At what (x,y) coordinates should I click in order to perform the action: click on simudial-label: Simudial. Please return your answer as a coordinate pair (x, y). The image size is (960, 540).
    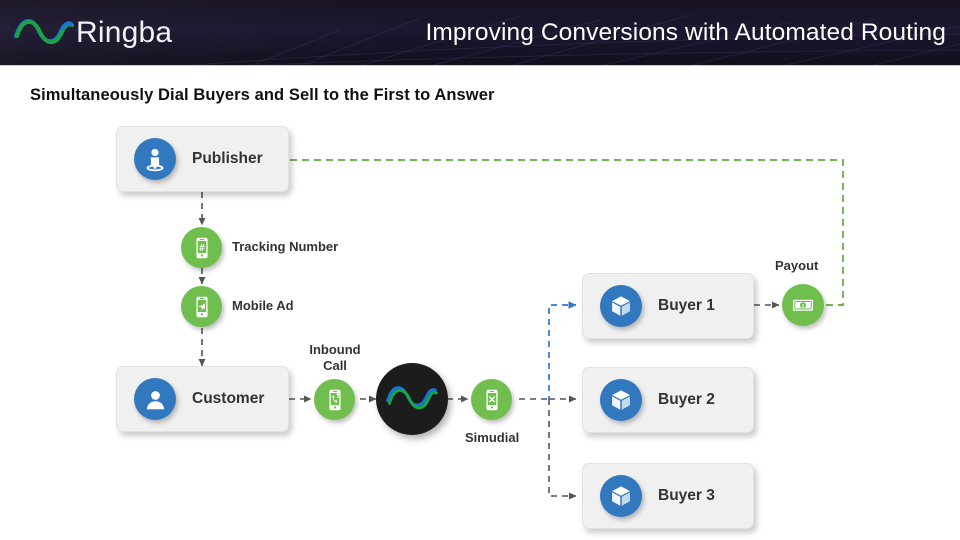
    Looking at the image, I should click on (492, 437).